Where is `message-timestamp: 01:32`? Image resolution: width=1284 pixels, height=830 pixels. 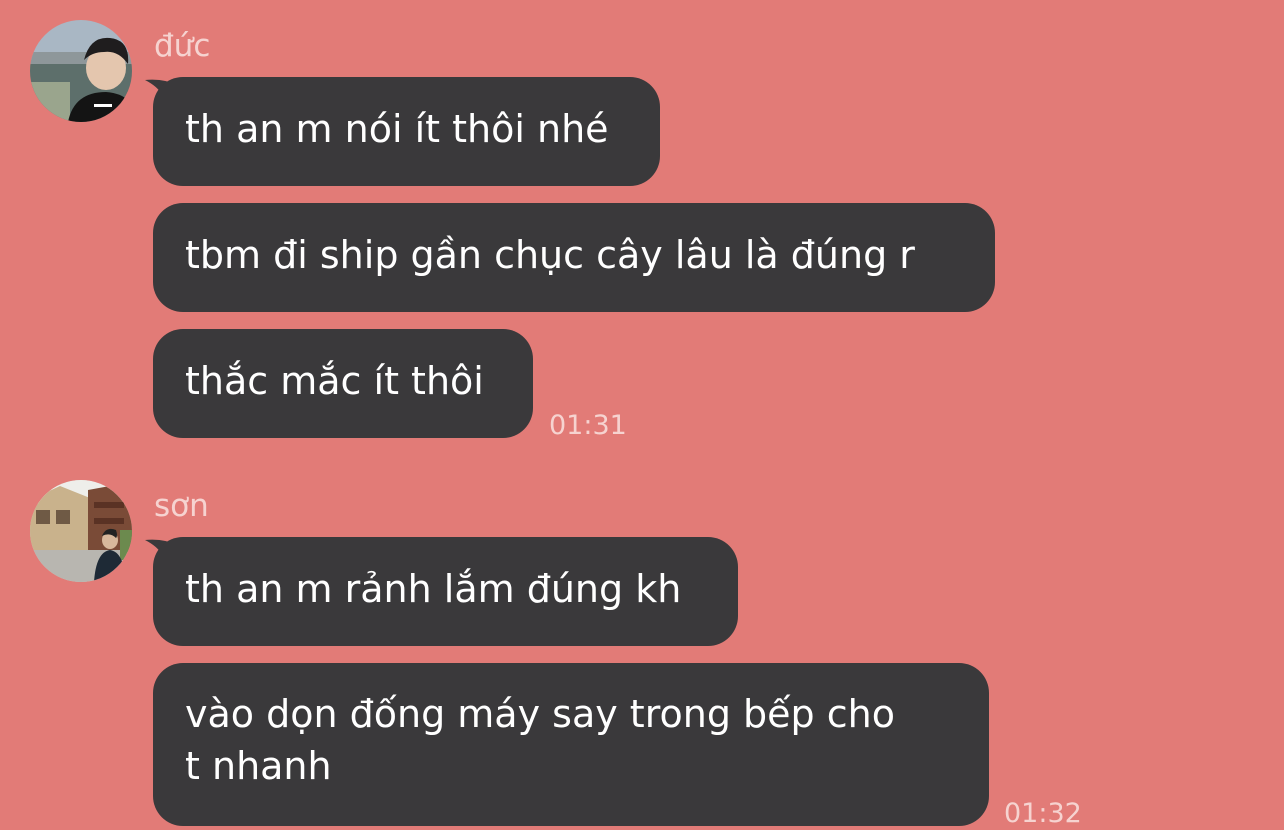 message-timestamp: 01:32 is located at coordinates (1043, 813).